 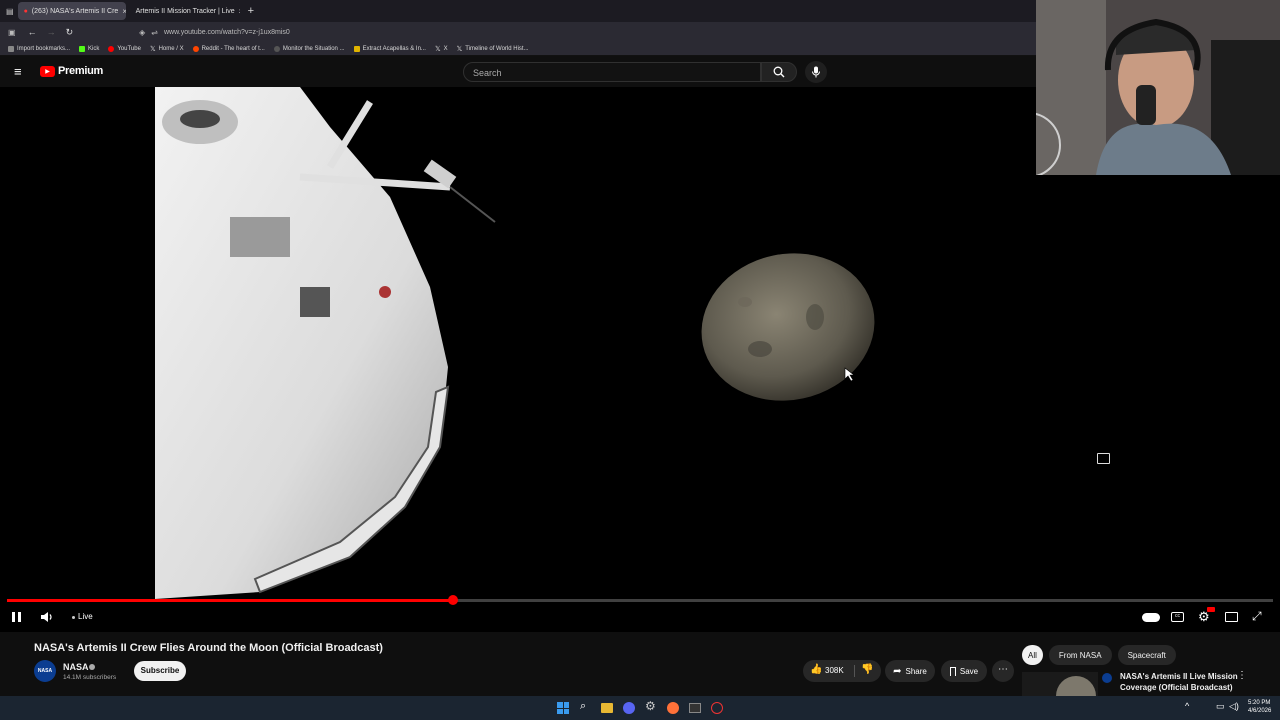 I want to click on live-dot-icon, so click(x=73, y=617).